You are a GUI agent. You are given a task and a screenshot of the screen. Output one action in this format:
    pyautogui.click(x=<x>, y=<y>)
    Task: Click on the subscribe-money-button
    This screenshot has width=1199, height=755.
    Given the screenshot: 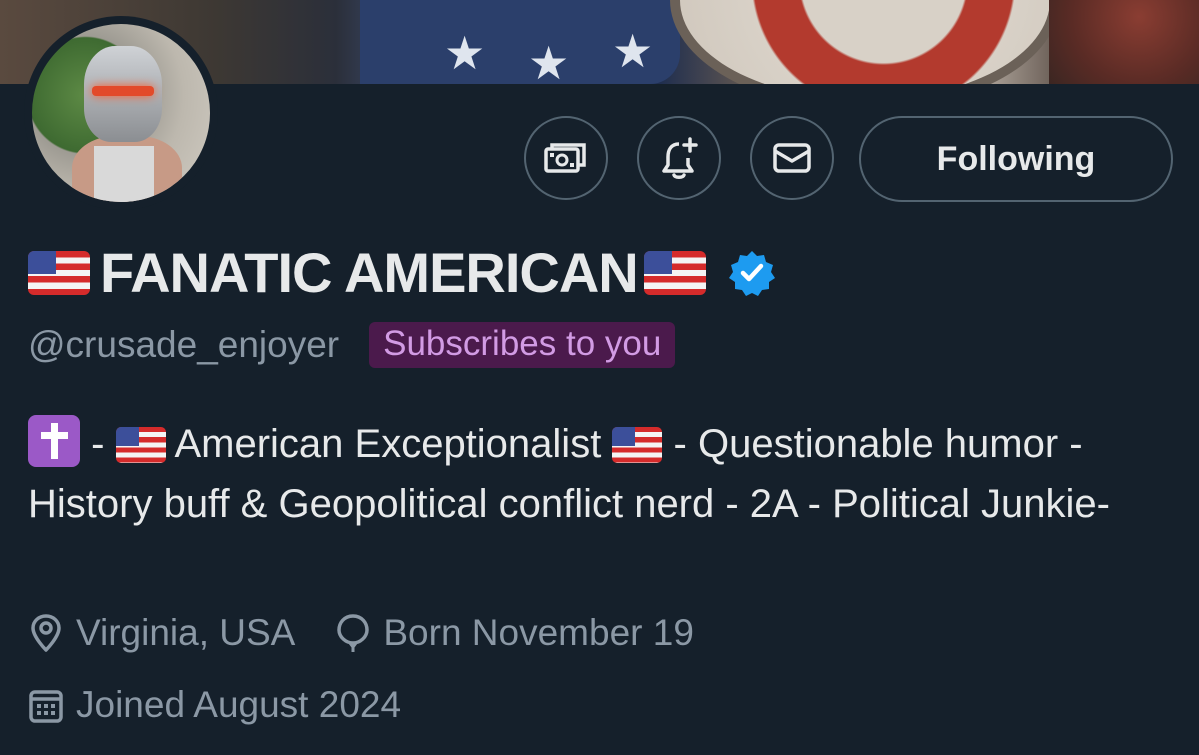 What is the action you would take?
    pyautogui.click(x=566, y=158)
    